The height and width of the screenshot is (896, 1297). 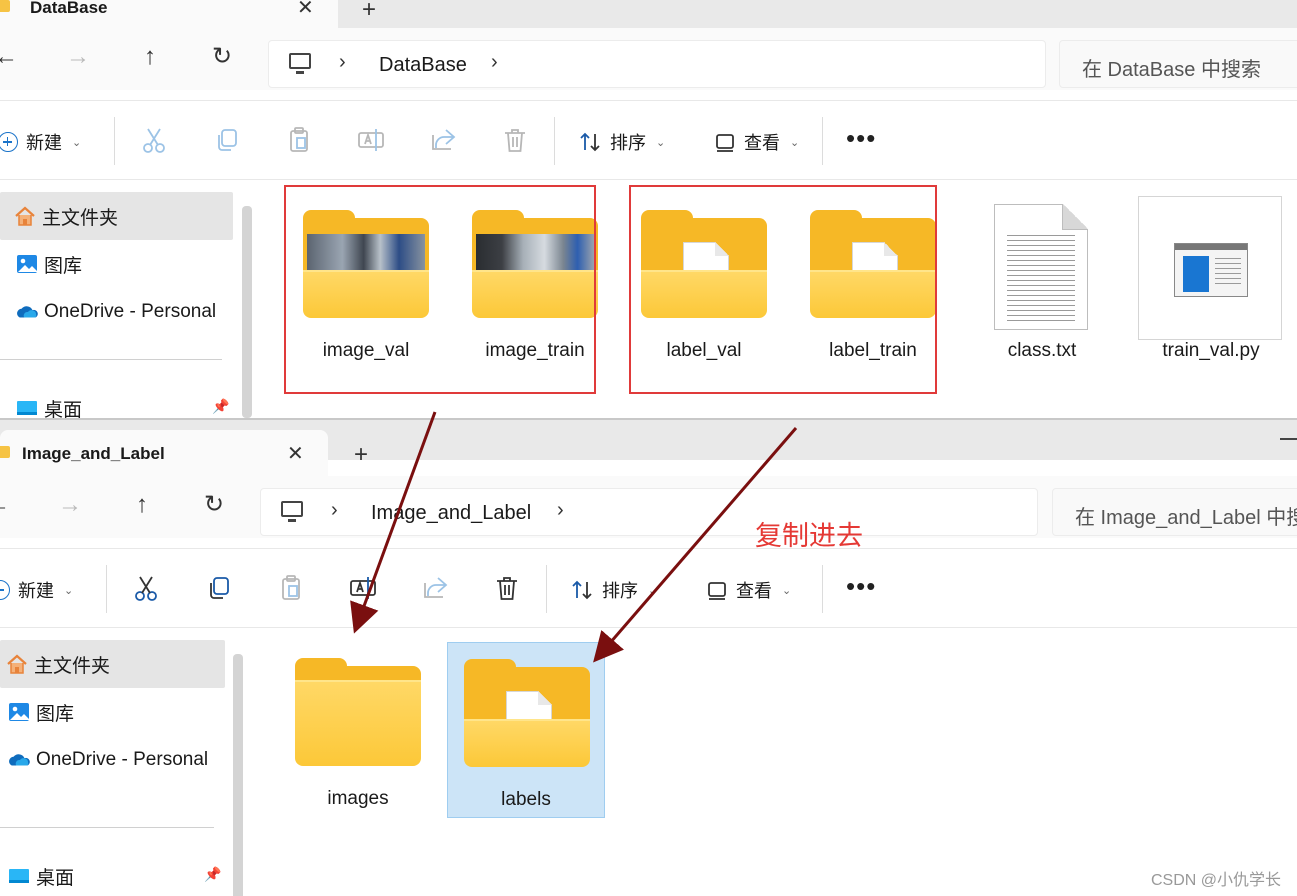 I want to click on folder-item-labels: labels, so click(x=526, y=730).